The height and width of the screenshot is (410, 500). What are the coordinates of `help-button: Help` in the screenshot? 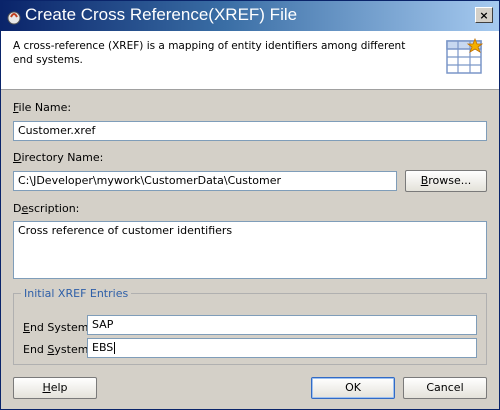 It's located at (55, 388).